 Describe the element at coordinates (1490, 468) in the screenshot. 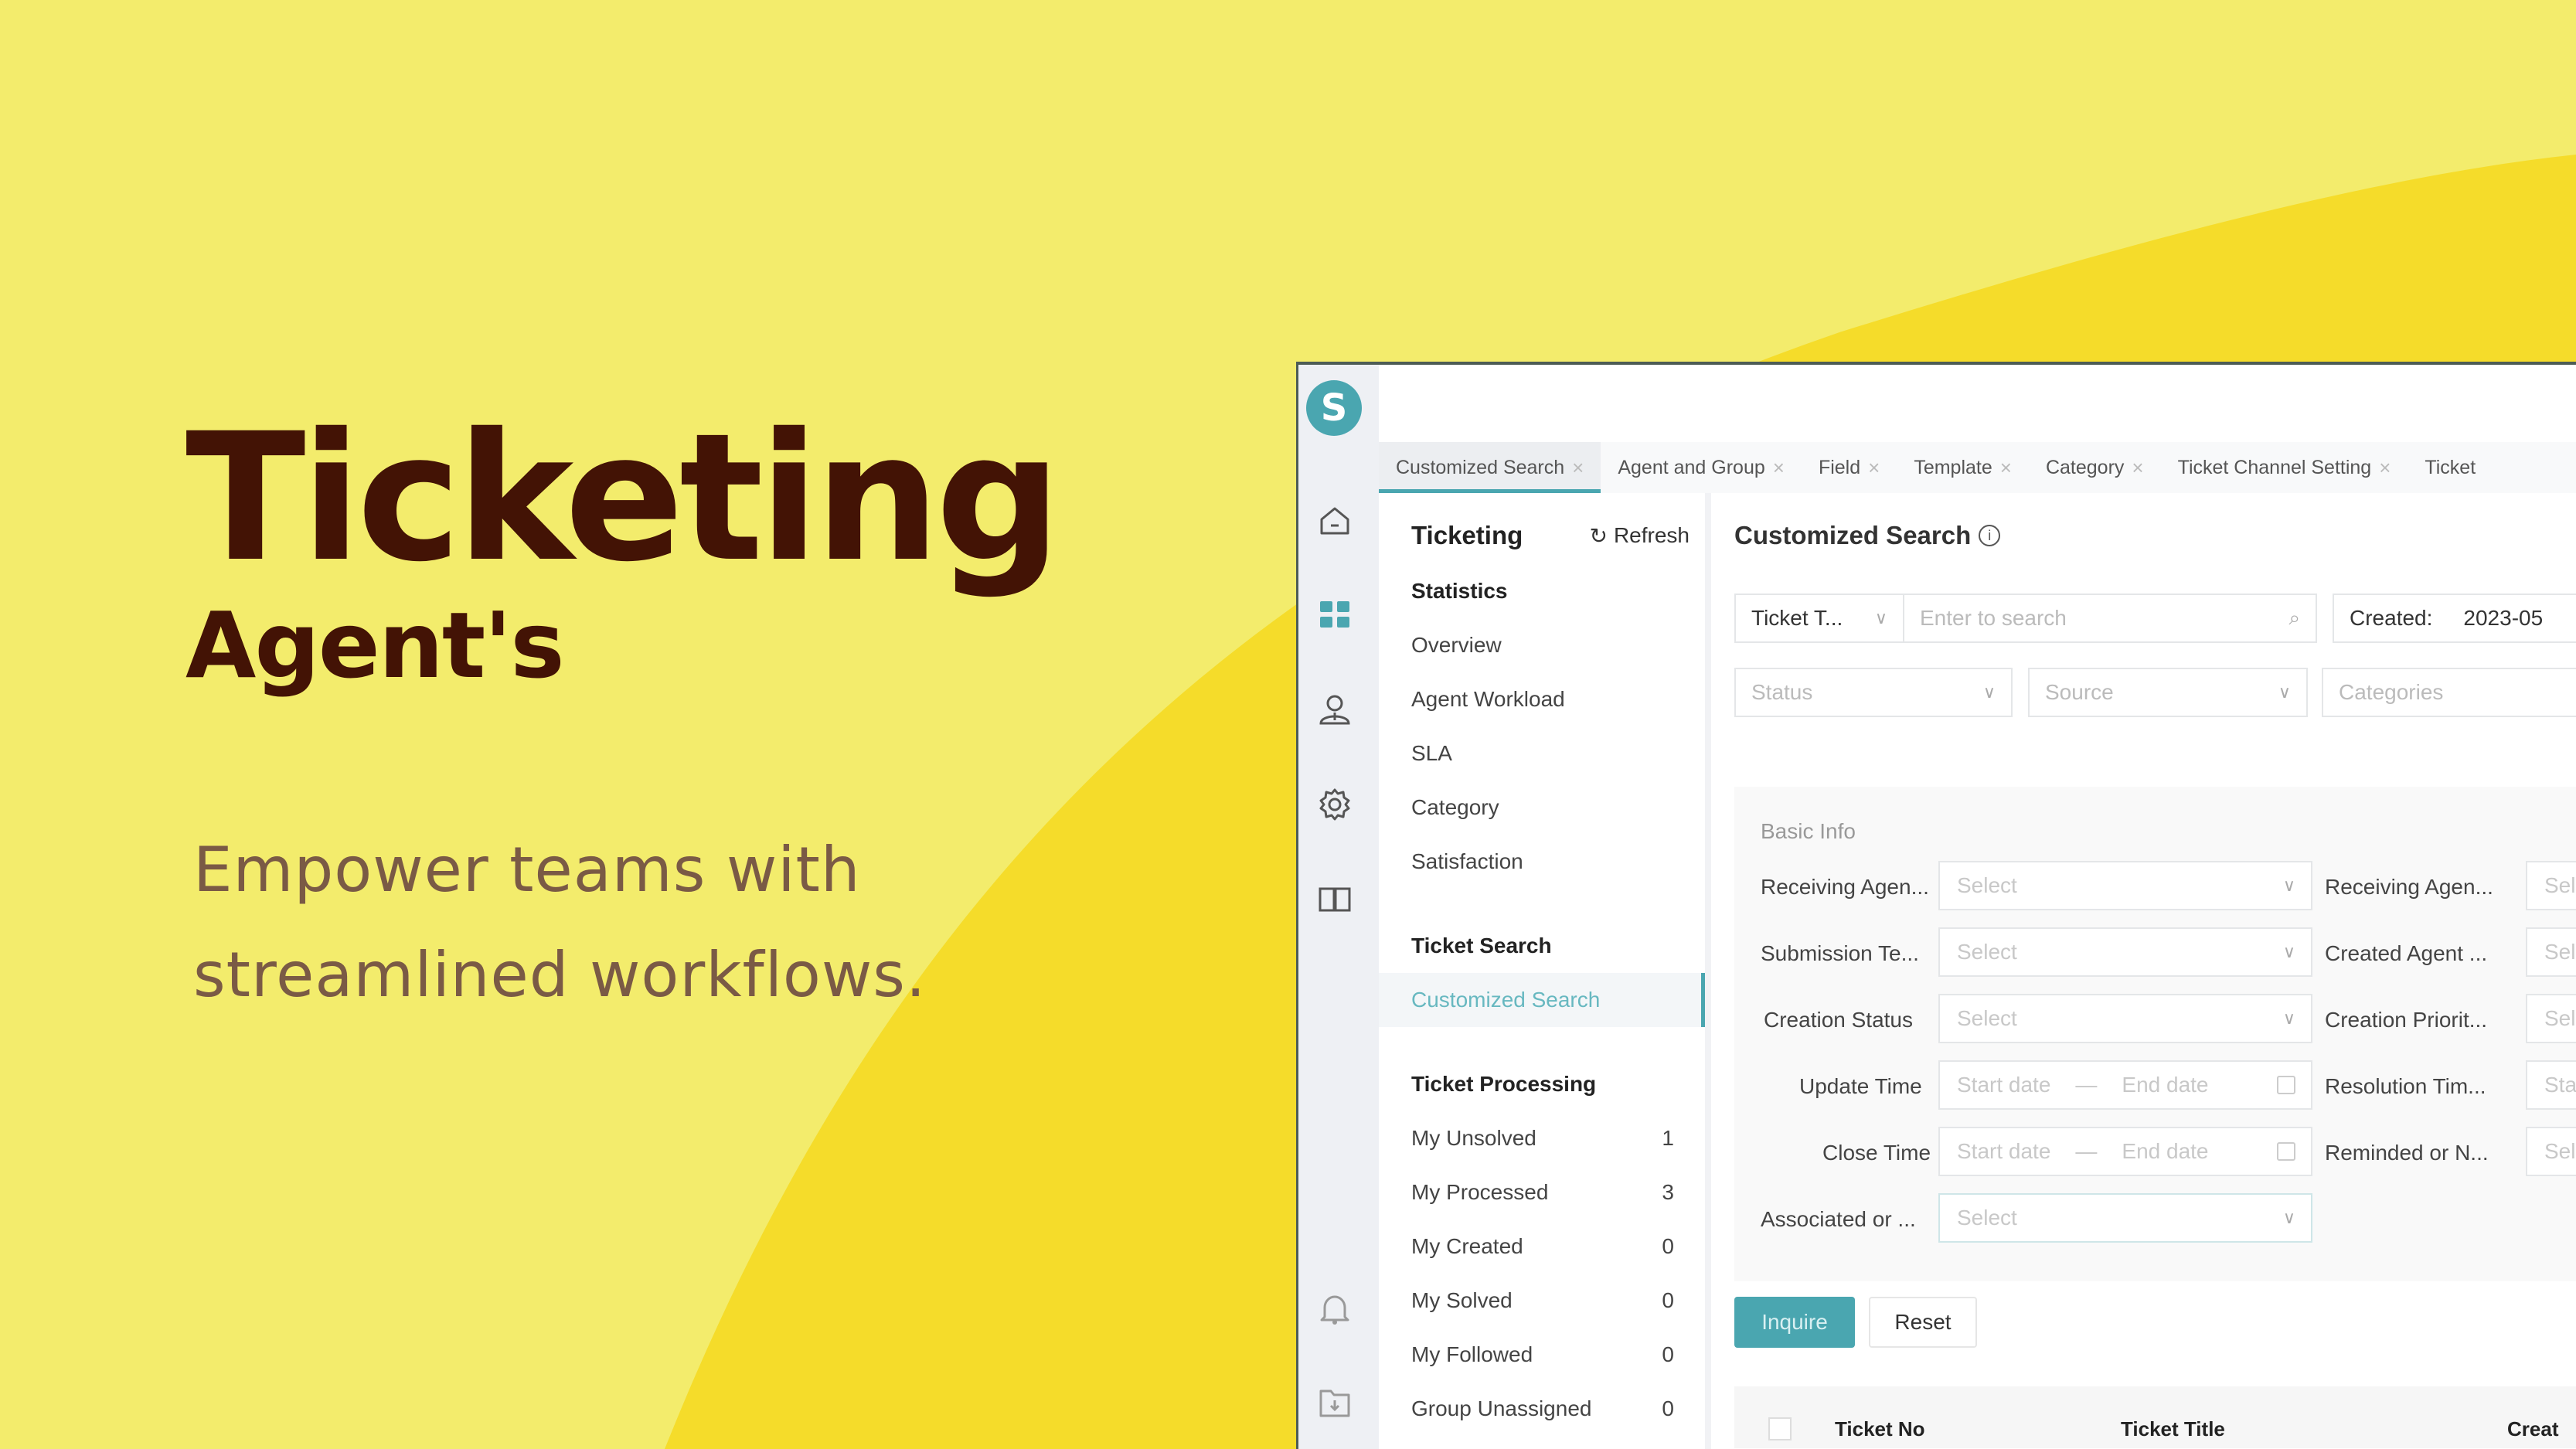

I see `tab-customized-search: Customized Search ×` at that location.